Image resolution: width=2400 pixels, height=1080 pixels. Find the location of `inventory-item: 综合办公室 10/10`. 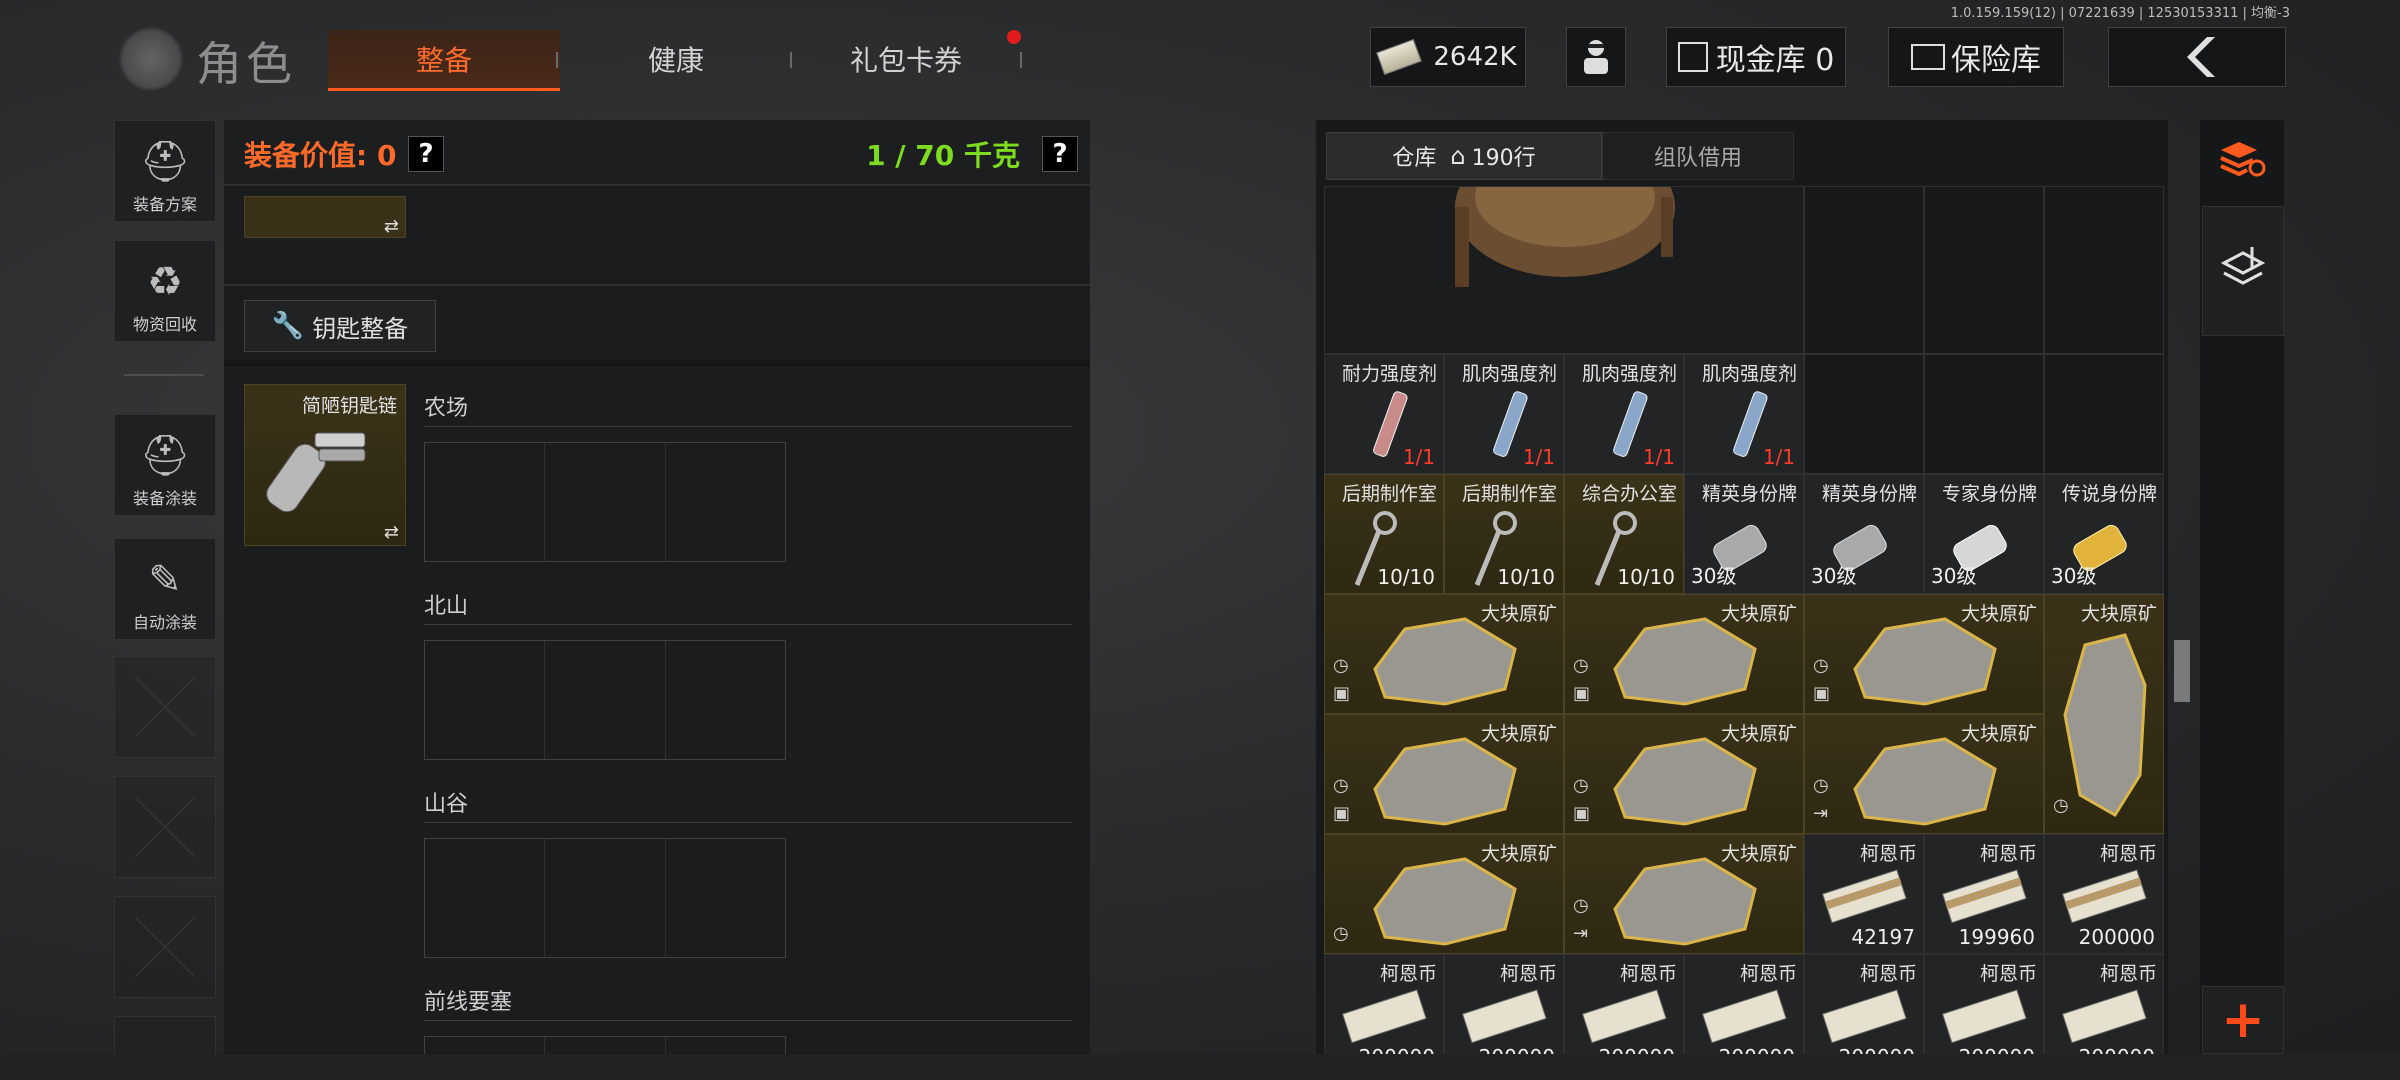

inventory-item: 综合办公室 10/10 is located at coordinates (1624, 534).